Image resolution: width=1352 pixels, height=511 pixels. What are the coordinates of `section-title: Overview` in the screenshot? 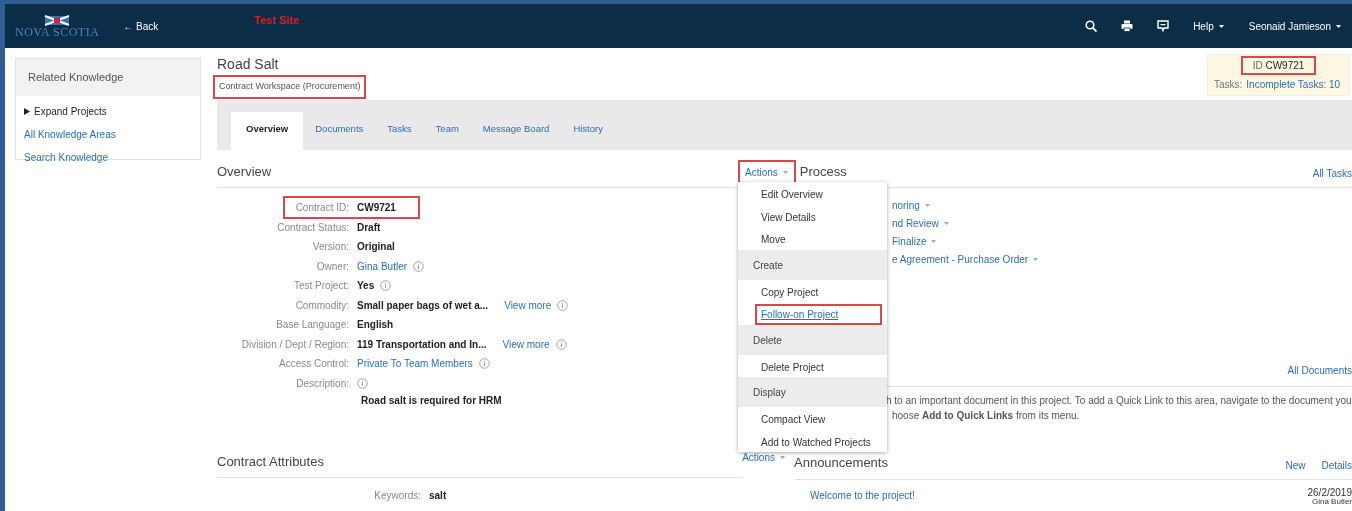 It's located at (244, 171).